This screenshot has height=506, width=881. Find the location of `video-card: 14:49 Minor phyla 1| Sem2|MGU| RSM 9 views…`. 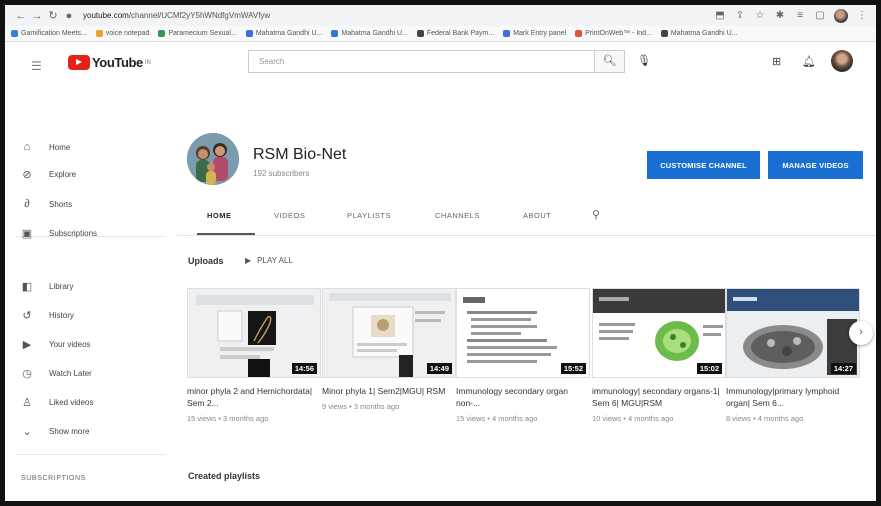

video-card: 14:49 Minor phyla 1| Sem2|MGU| RSM 9 views… is located at coordinates (389, 349).